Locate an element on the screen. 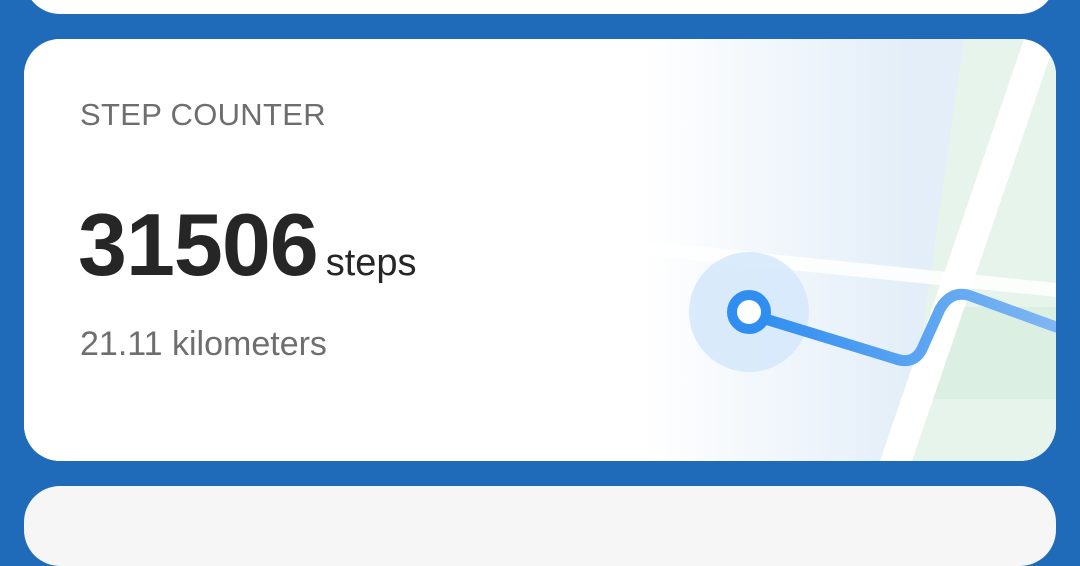 The width and height of the screenshot is (1080, 566). steps-row: 31506 steps is located at coordinates (247, 245).